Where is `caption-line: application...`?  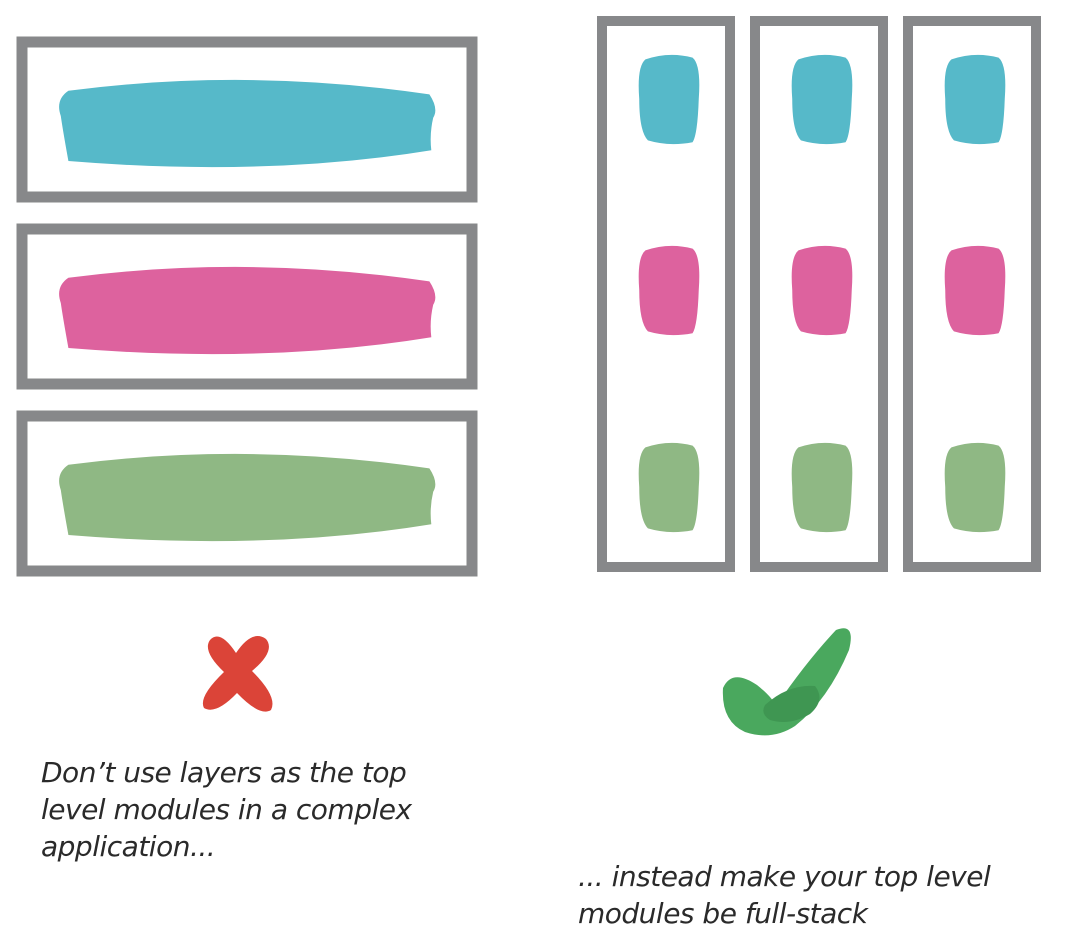 caption-line: application... is located at coordinates (128, 846).